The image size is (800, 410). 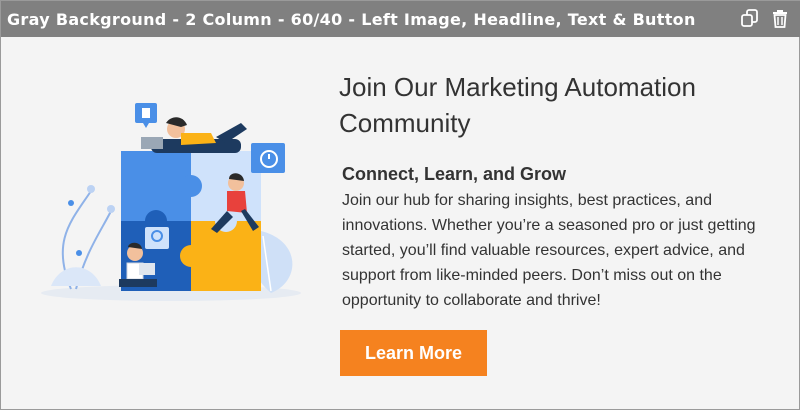 What do you see at coordinates (83, 237) in the screenshot?
I see `plant-left-decoration` at bounding box center [83, 237].